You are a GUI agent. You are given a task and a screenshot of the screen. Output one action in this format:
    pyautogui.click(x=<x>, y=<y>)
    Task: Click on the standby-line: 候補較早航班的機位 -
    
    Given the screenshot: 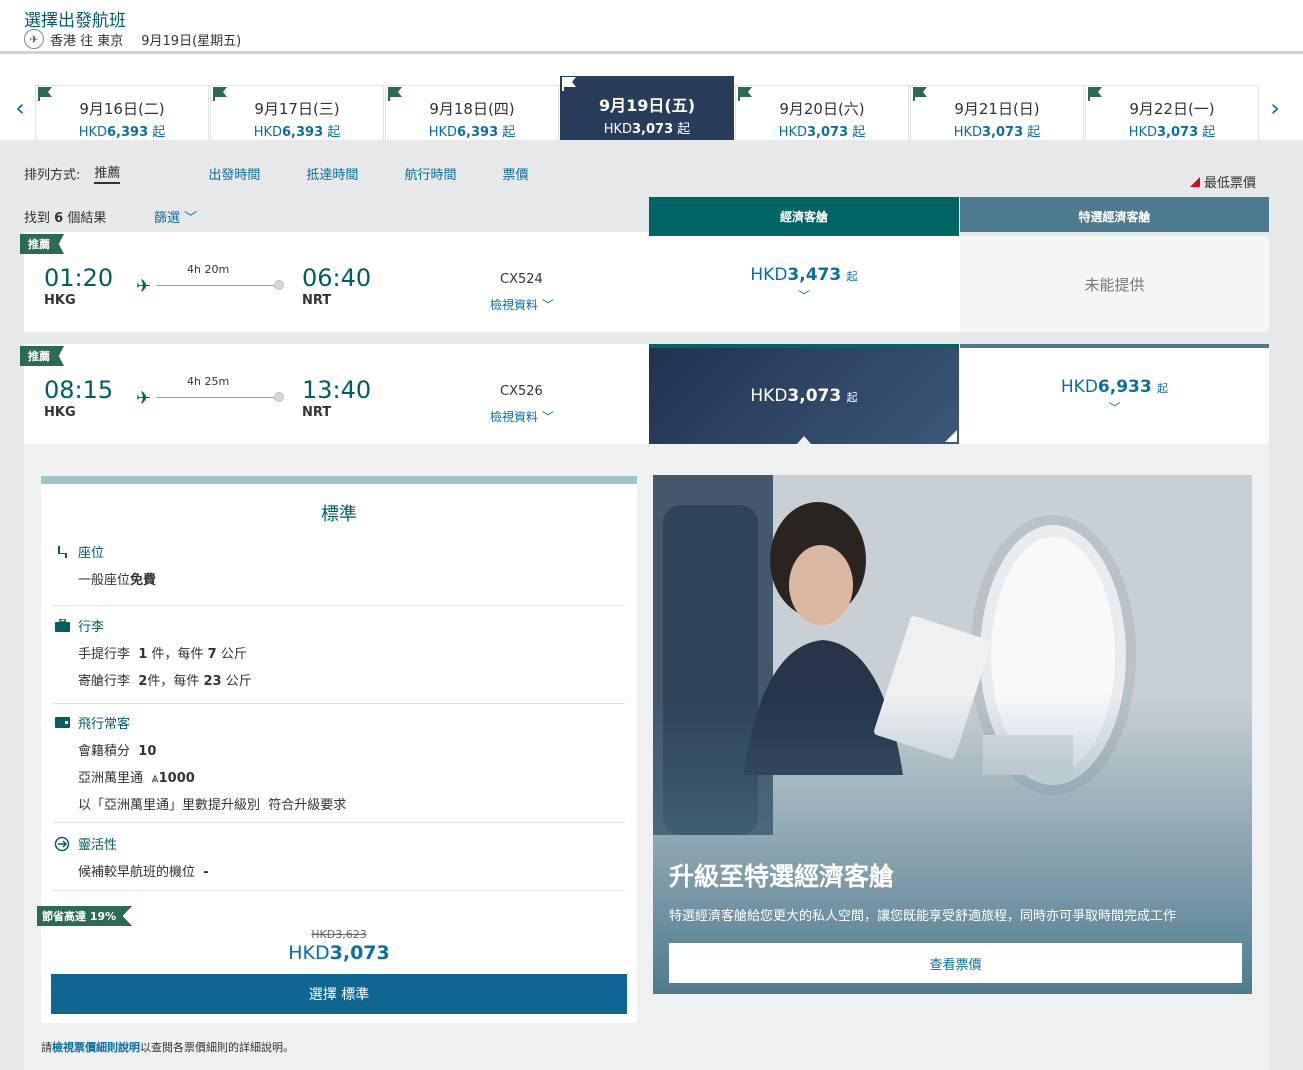 What is the action you would take?
    pyautogui.click(x=143, y=872)
    